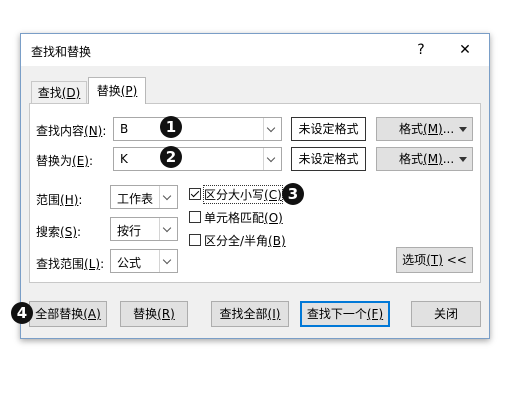 Image resolution: width=508 pixels, height=393 pixels. Describe the element at coordinates (250, 314) in the screenshot. I see `find-all-button: 查找全部(I)` at that location.